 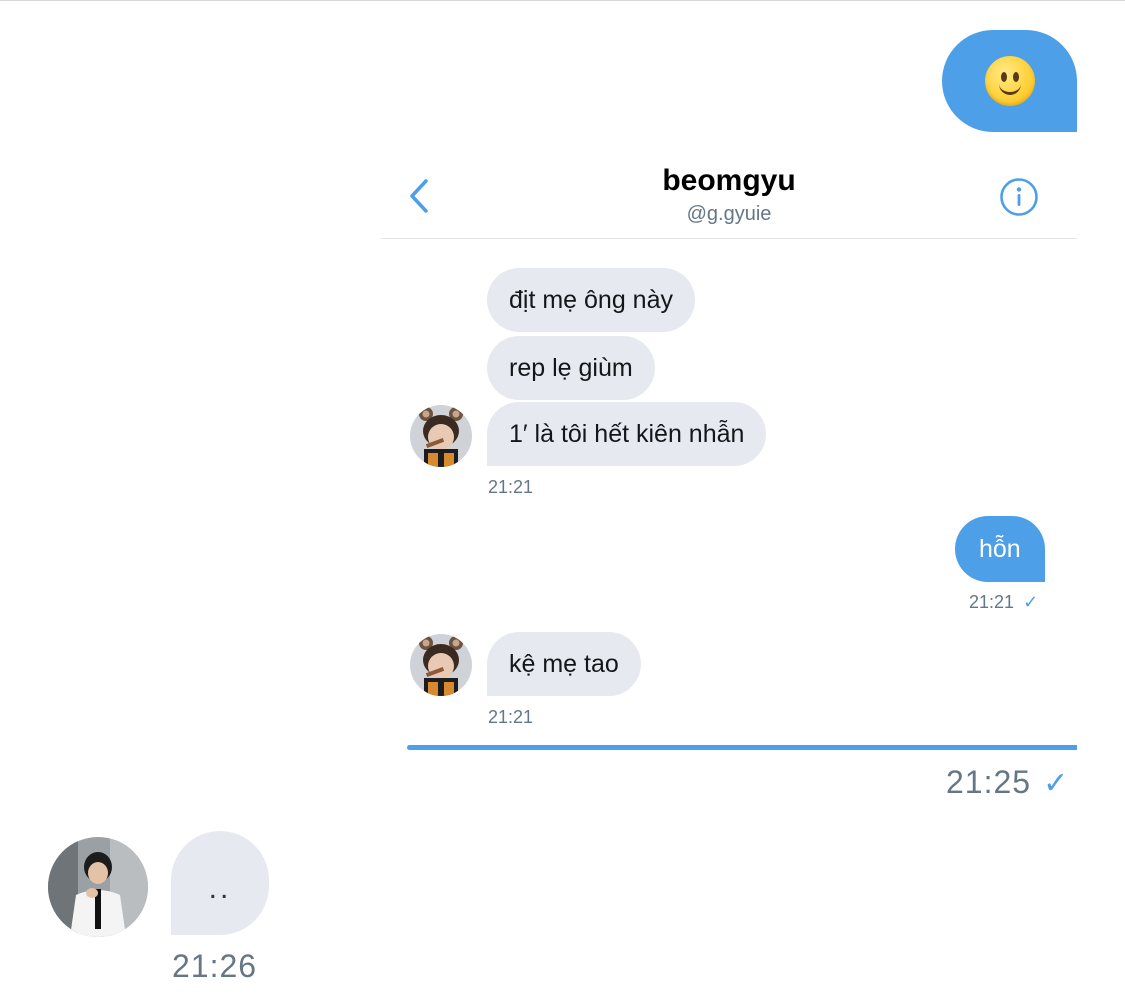 I want to click on incoming-message-bubble: 1′ là tôi hết kiên nhẫn, so click(x=627, y=434).